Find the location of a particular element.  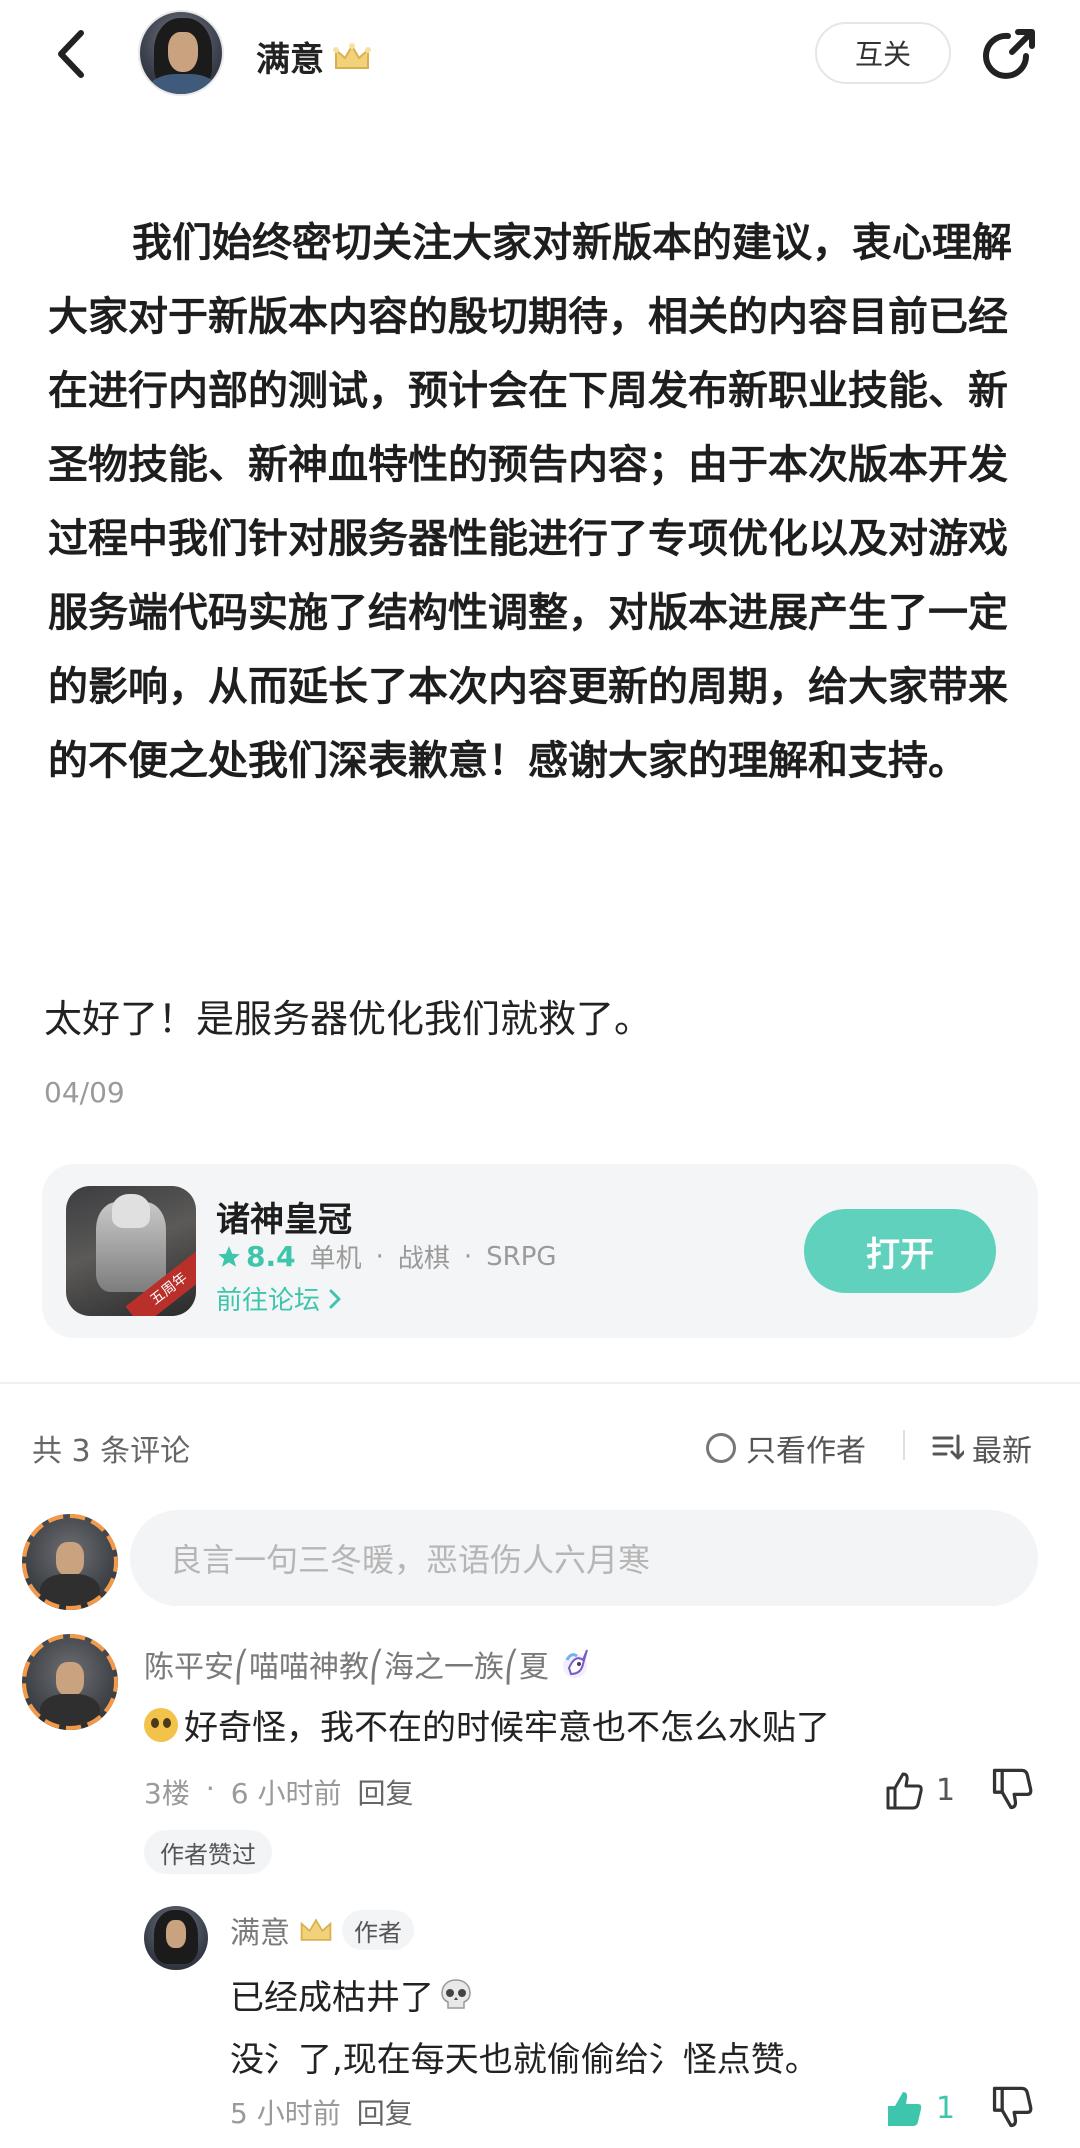

comments-count: 共 3 条评论 is located at coordinates (111, 1451).